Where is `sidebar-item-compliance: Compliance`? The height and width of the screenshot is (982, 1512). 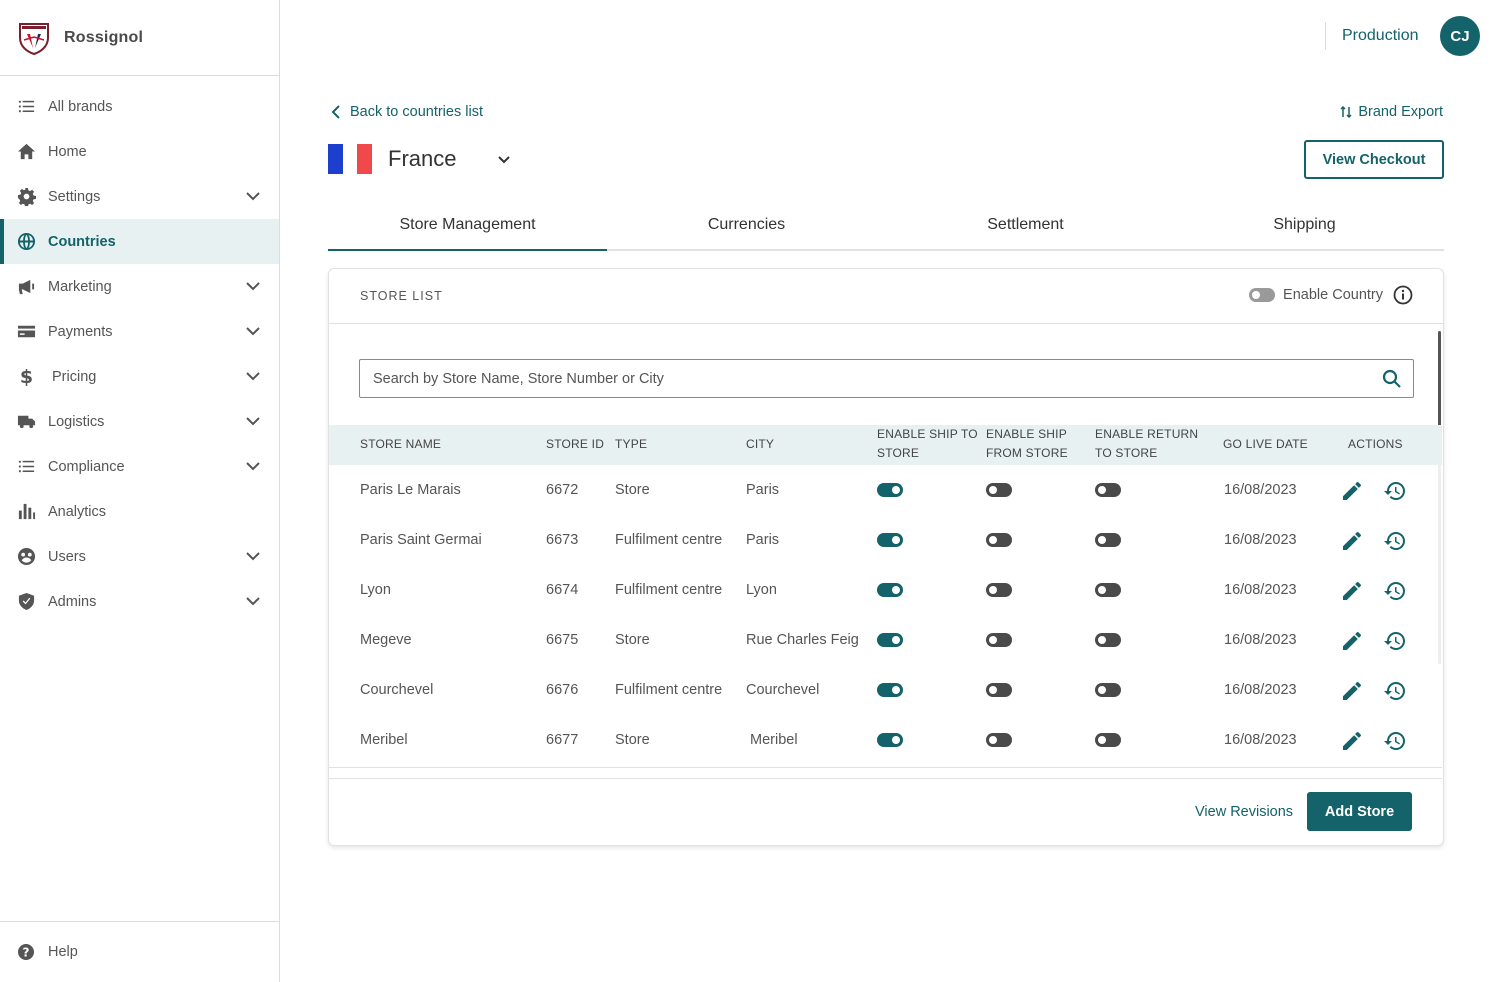 sidebar-item-compliance: Compliance is located at coordinates (139, 466).